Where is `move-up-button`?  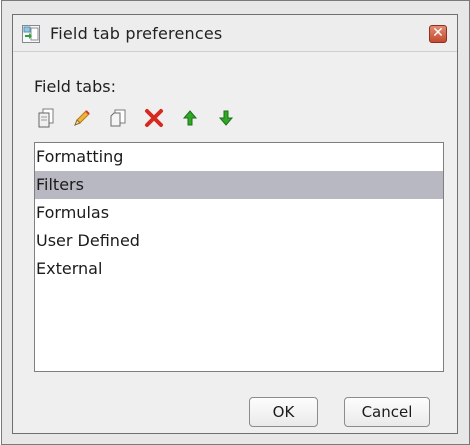 move-up-button is located at coordinates (190, 120).